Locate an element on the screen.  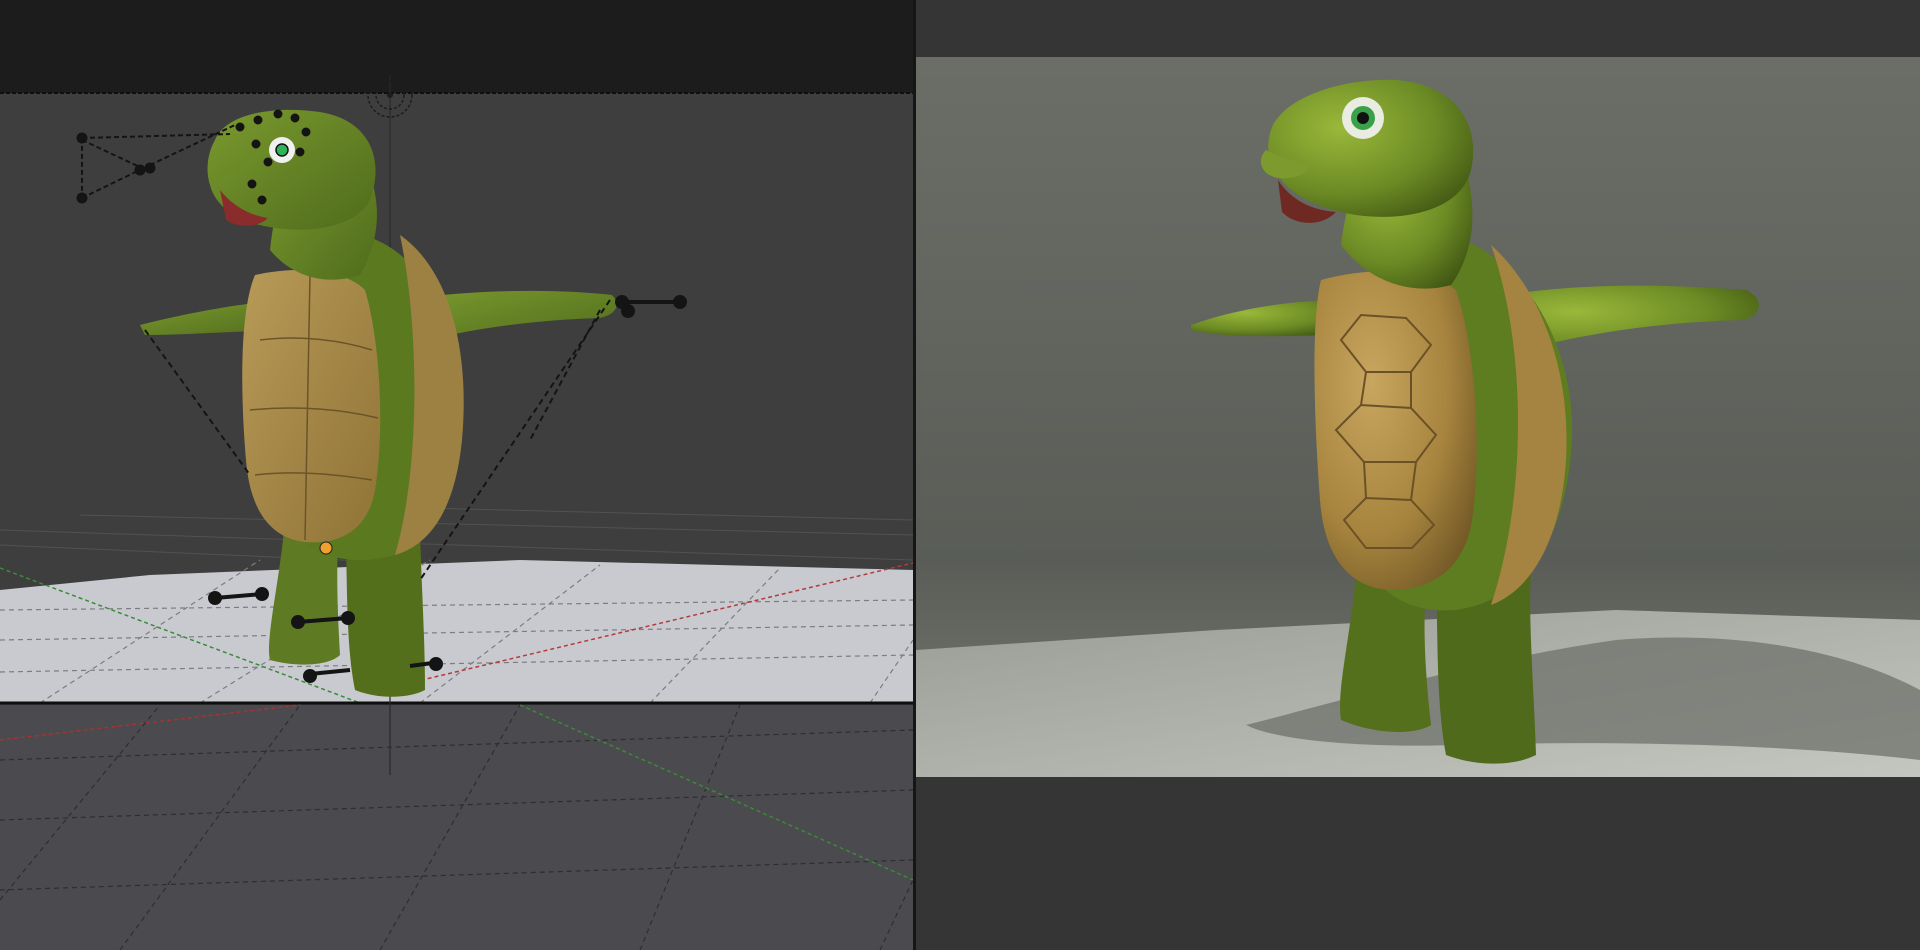
floor-plane is located at coordinates (456, 631).